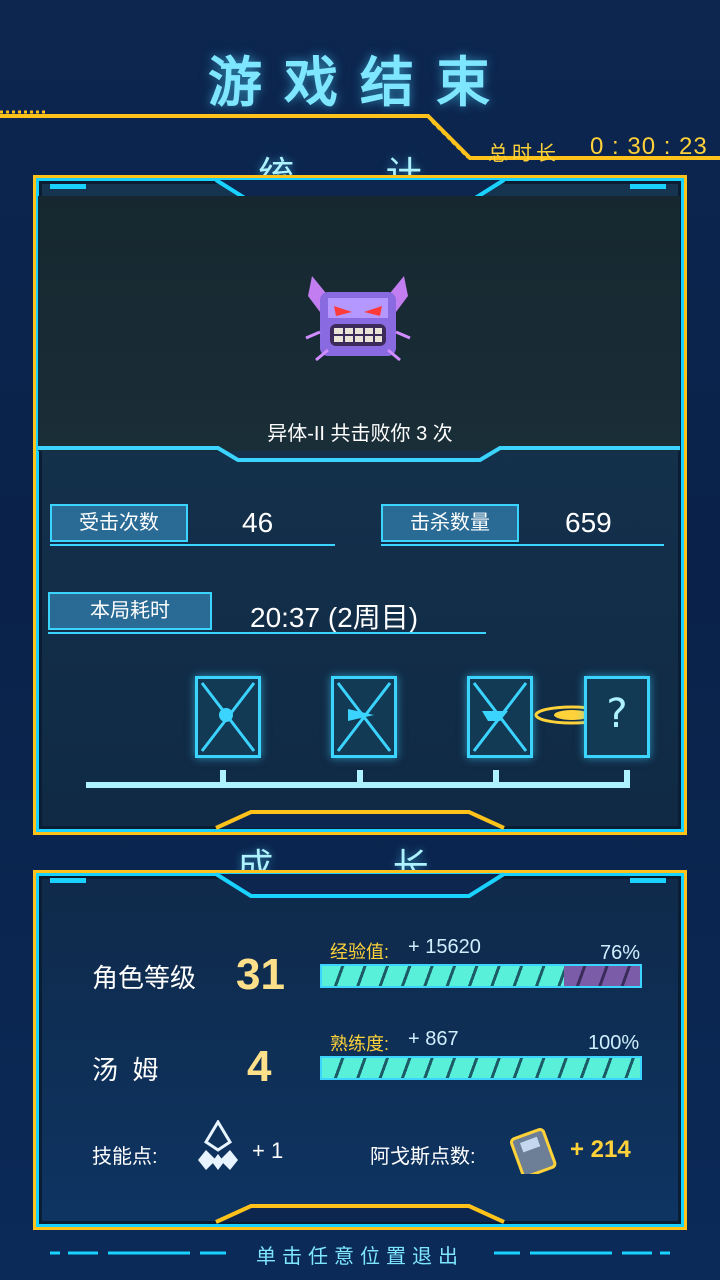 This screenshot has width=720, height=1280. What do you see at coordinates (423, 1157) in the screenshot?
I see `argos-points-label: 阿戈斯点数:` at bounding box center [423, 1157].